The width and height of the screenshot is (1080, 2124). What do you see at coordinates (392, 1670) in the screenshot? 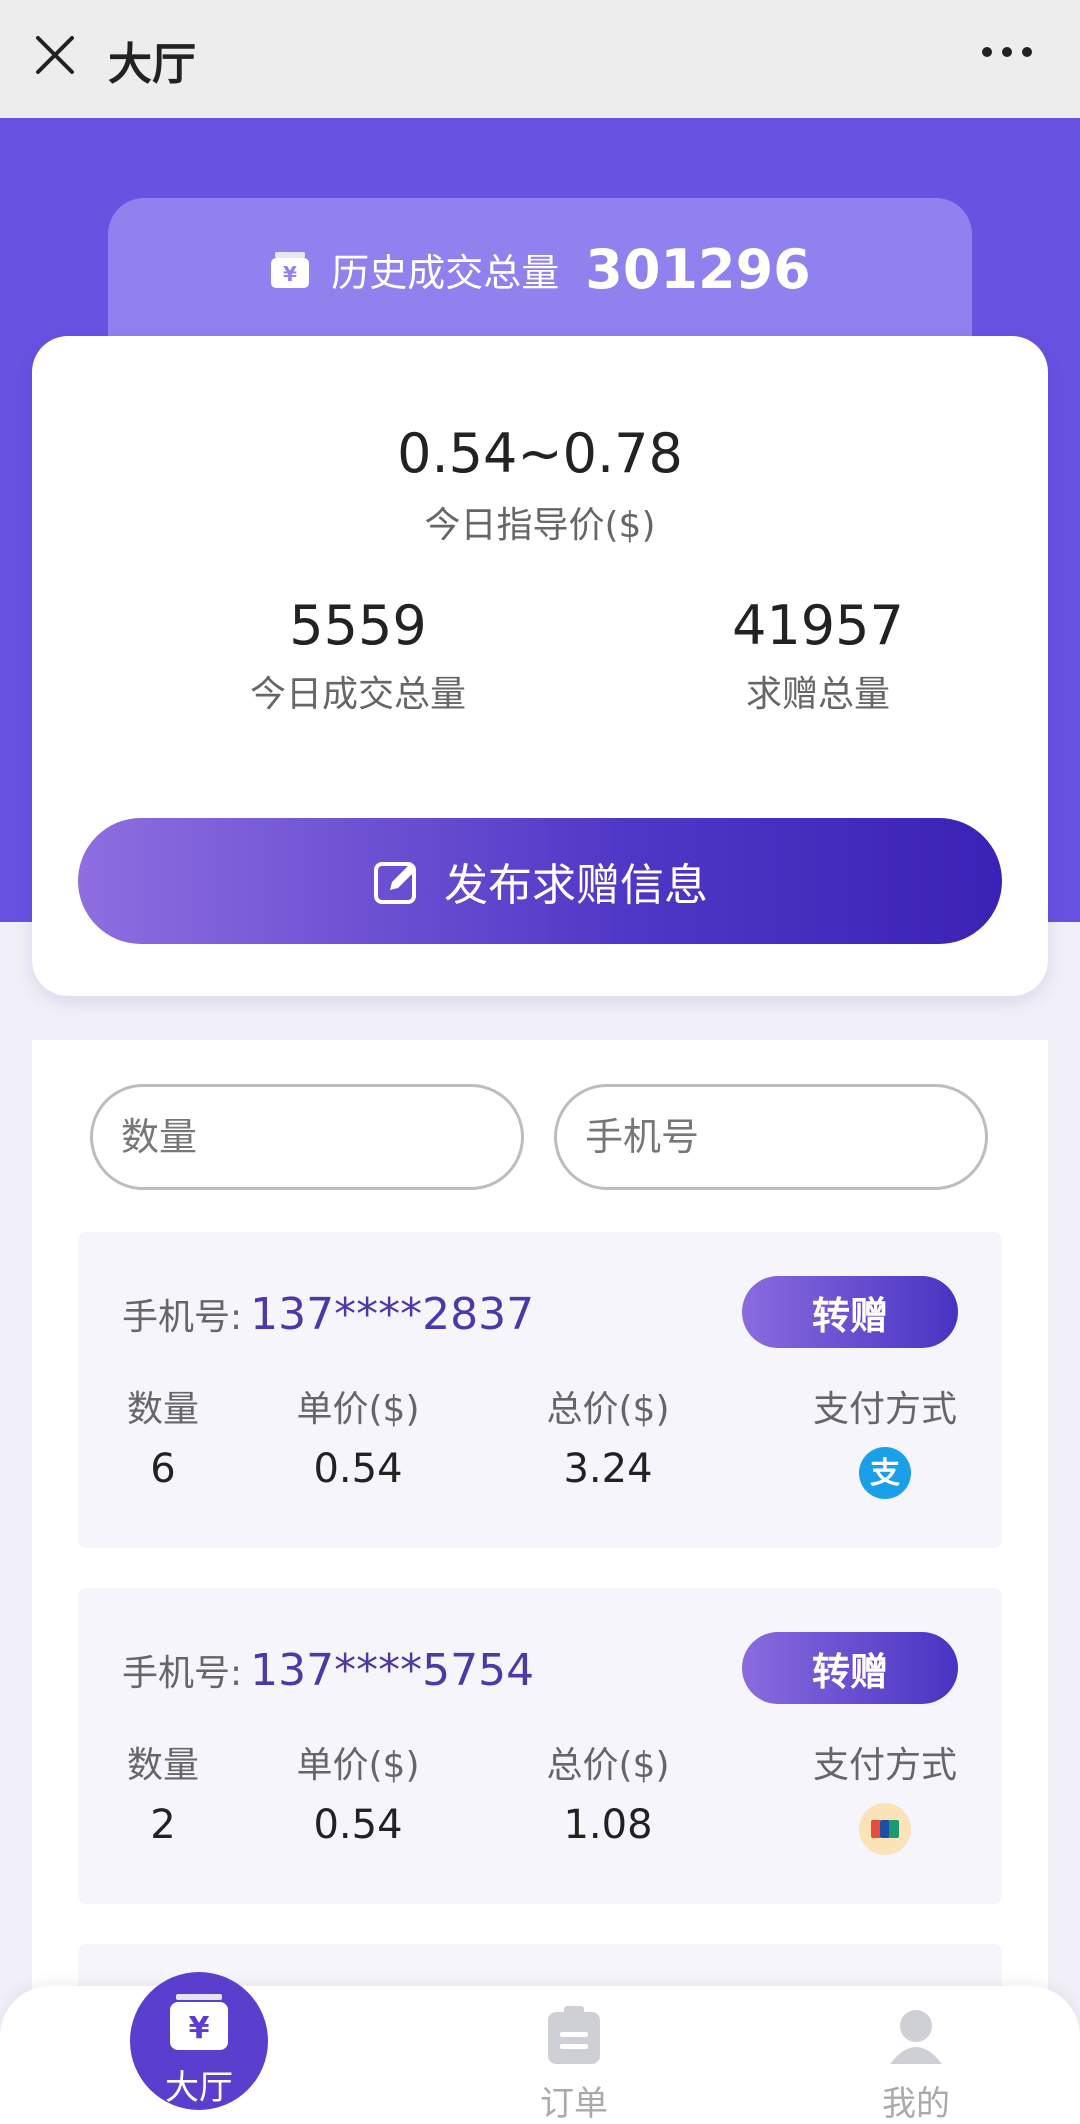
I see `item-phone-number: 137****5754` at bounding box center [392, 1670].